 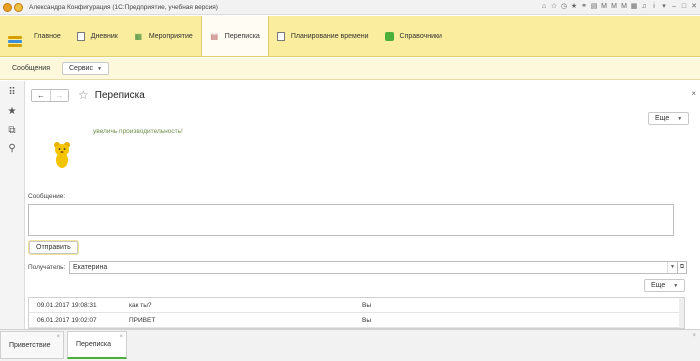 What do you see at coordinates (658, 285) in the screenshot?
I see `more-button-table-label: Еще` at bounding box center [658, 285].